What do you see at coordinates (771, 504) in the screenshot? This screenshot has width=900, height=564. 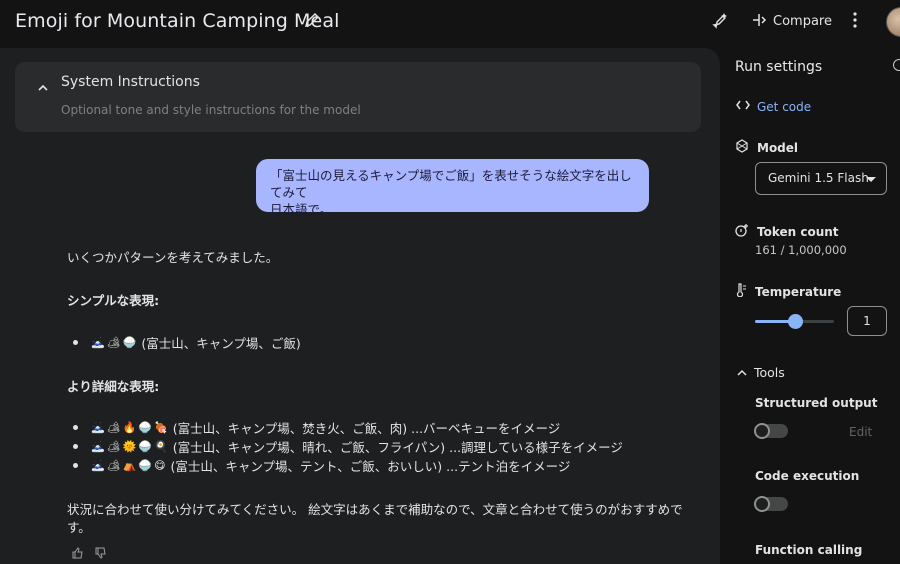 I see `code-execution-toggle` at bounding box center [771, 504].